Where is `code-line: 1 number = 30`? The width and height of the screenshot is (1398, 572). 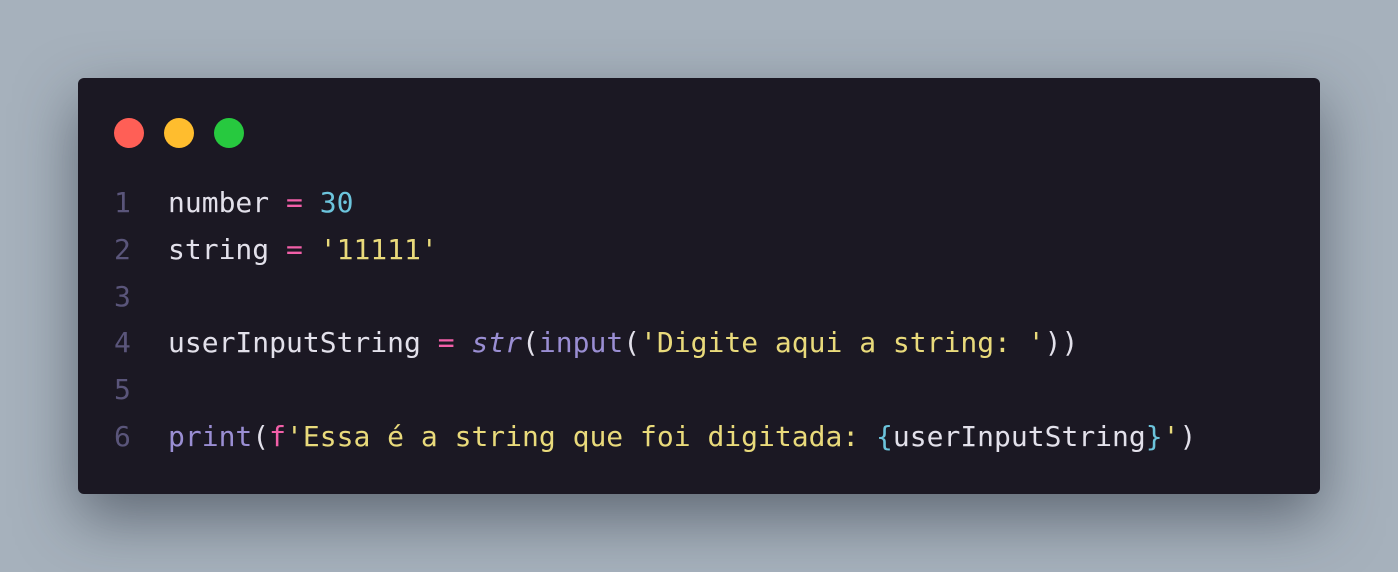 code-line: 1 number = 30 is located at coordinates (699, 203).